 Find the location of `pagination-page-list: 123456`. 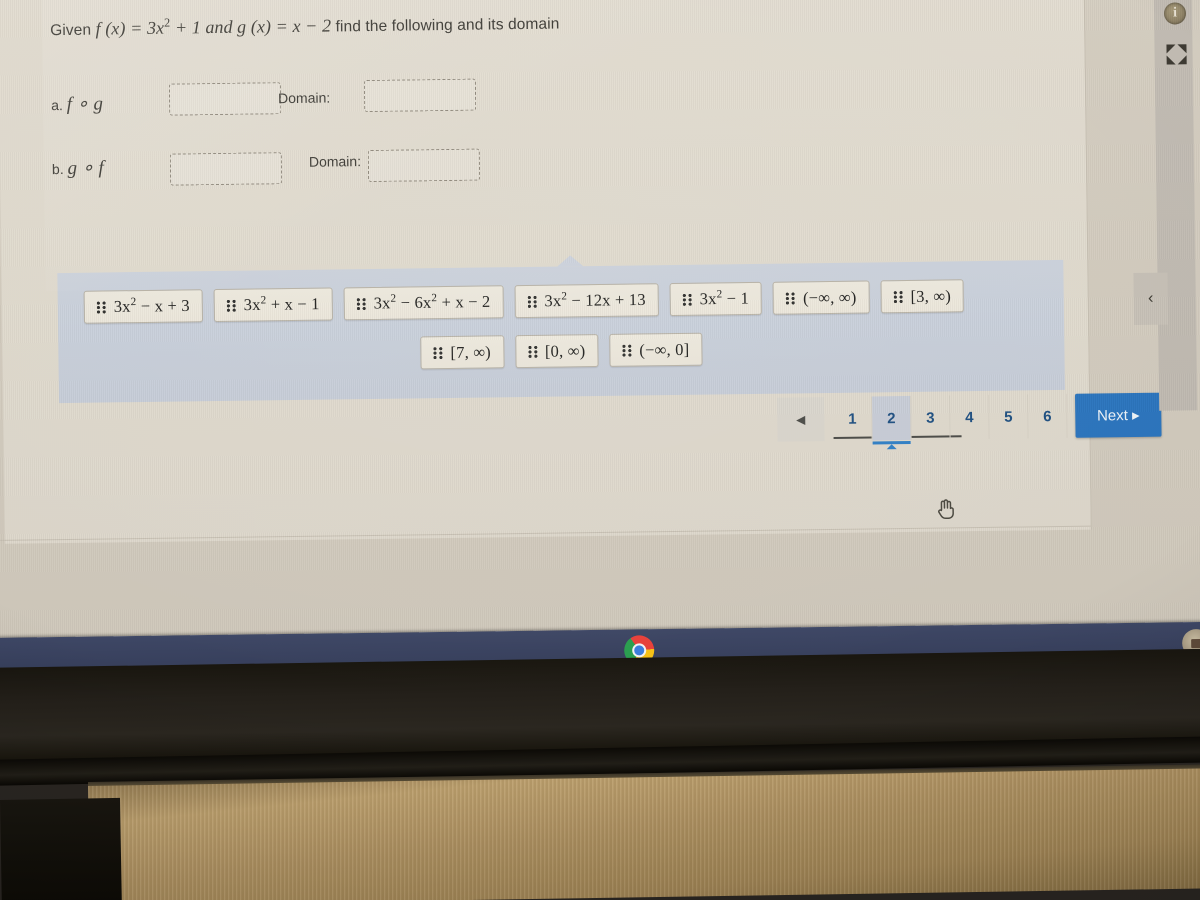

pagination-page-list: 123456 is located at coordinates (950, 417).